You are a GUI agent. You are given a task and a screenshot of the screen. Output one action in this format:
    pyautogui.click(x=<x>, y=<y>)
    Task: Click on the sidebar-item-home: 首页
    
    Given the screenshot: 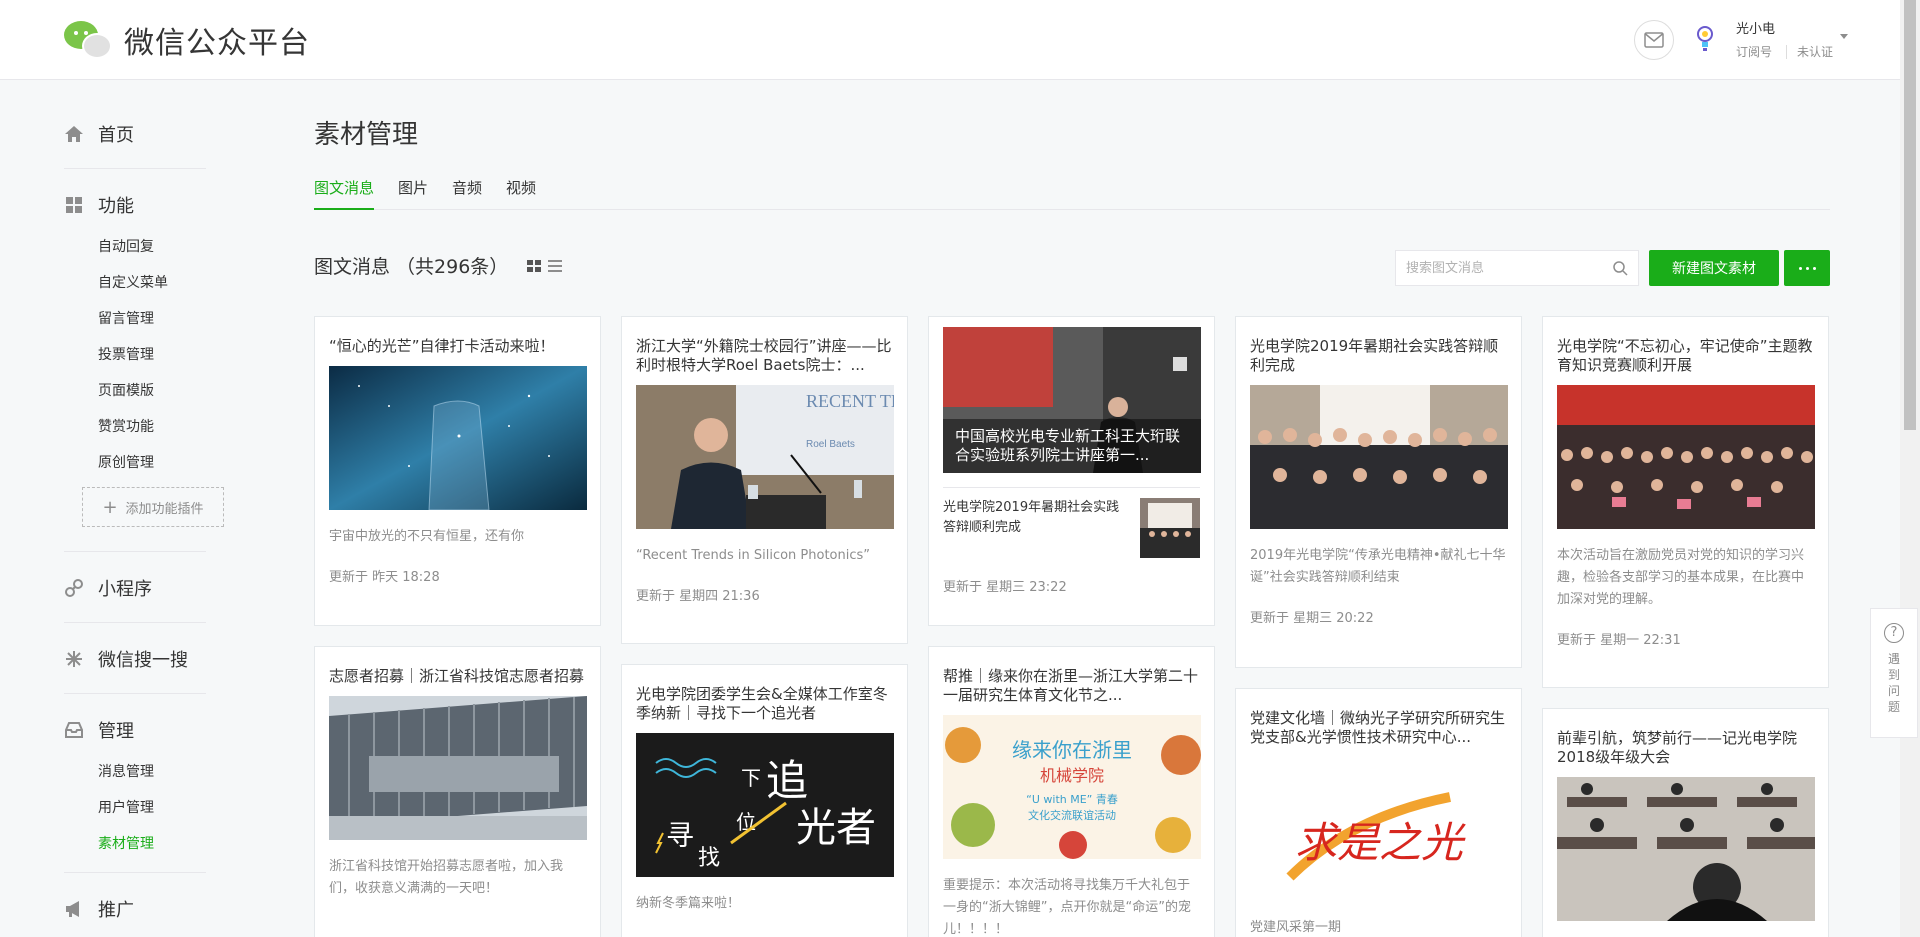 What is the action you would take?
    pyautogui.click(x=135, y=134)
    